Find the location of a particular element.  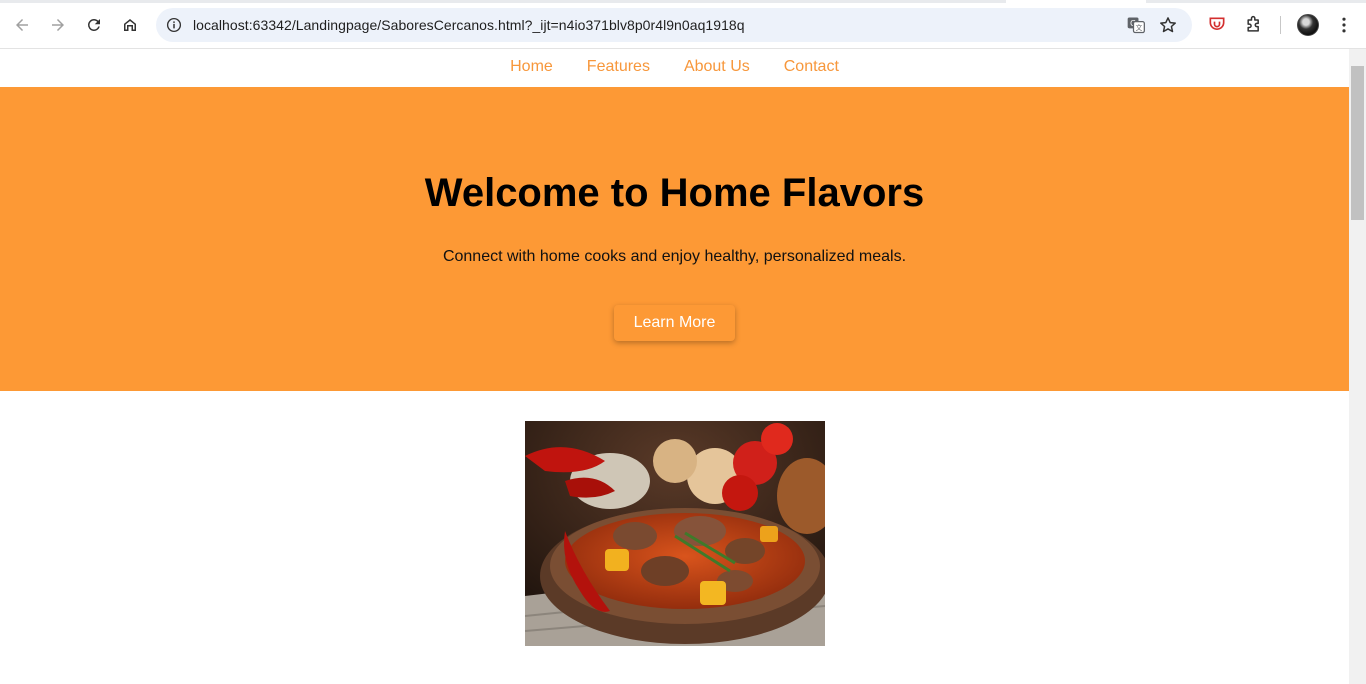

tab-strip is located at coordinates (683, 1).